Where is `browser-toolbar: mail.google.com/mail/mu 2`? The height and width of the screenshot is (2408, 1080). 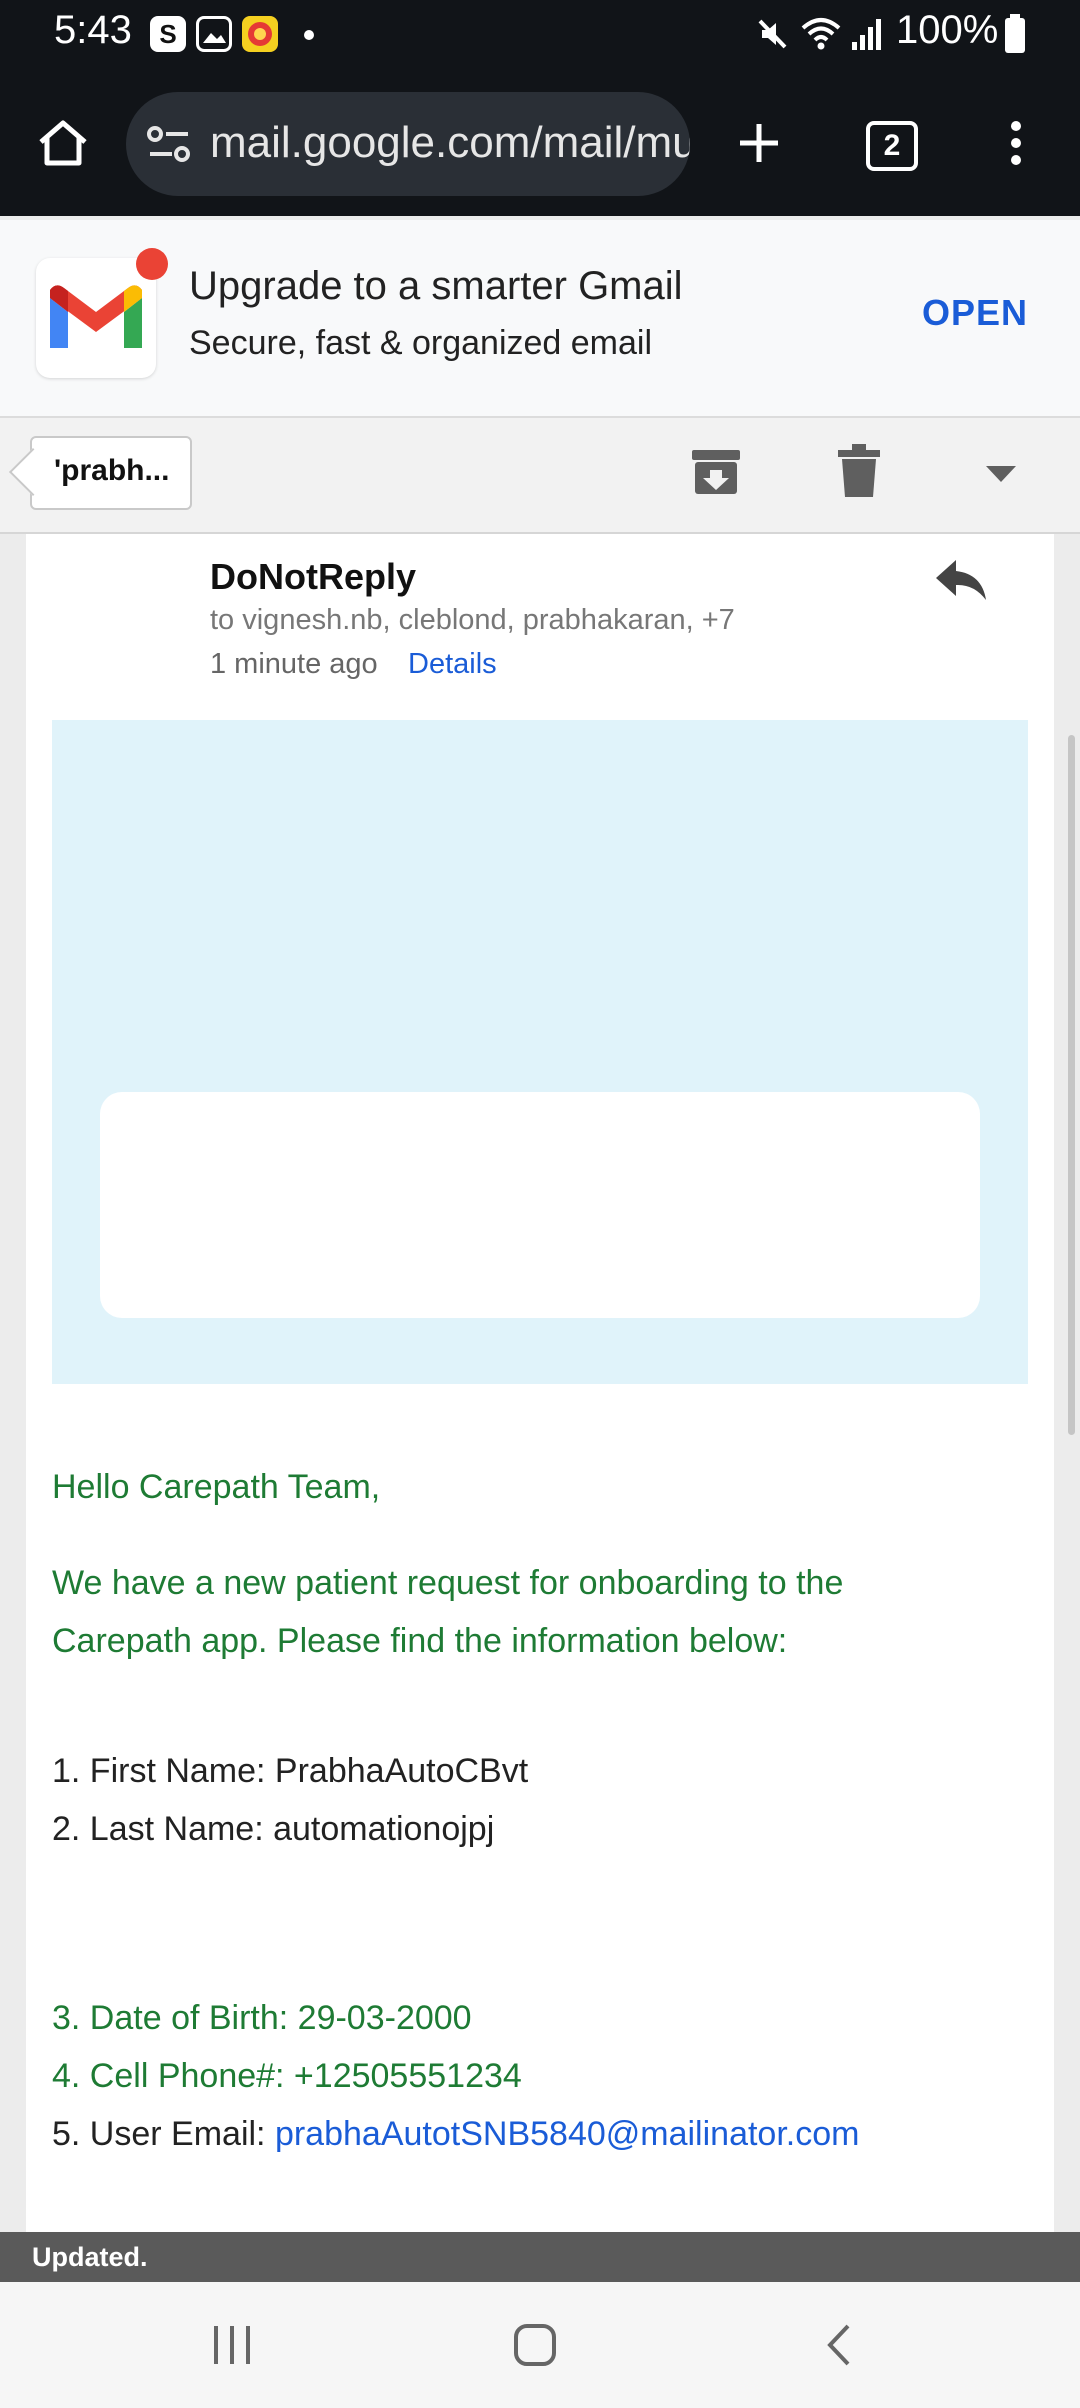 browser-toolbar: mail.google.com/mail/mu 2 is located at coordinates (540, 142).